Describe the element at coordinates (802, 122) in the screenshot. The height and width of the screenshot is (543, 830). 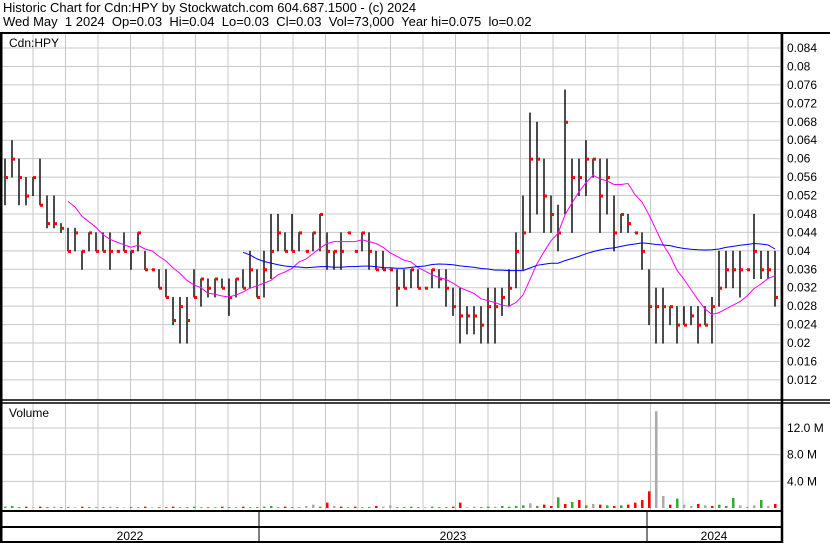
I see `price-tick-label: 0.068` at that location.